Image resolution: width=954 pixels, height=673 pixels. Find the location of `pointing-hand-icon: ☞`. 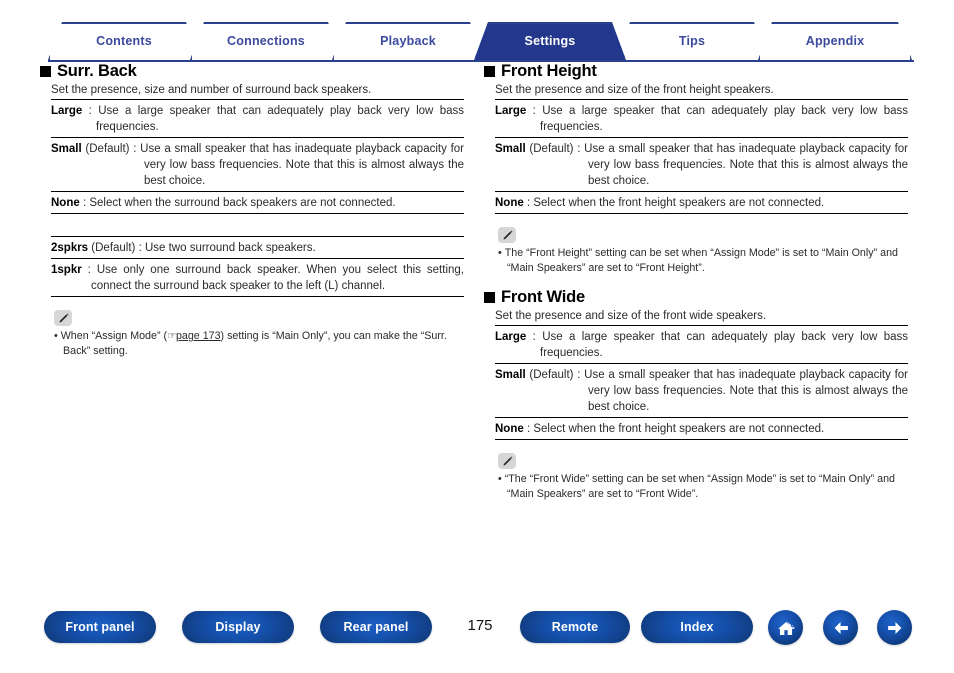

pointing-hand-icon: ☞ is located at coordinates (171, 336).